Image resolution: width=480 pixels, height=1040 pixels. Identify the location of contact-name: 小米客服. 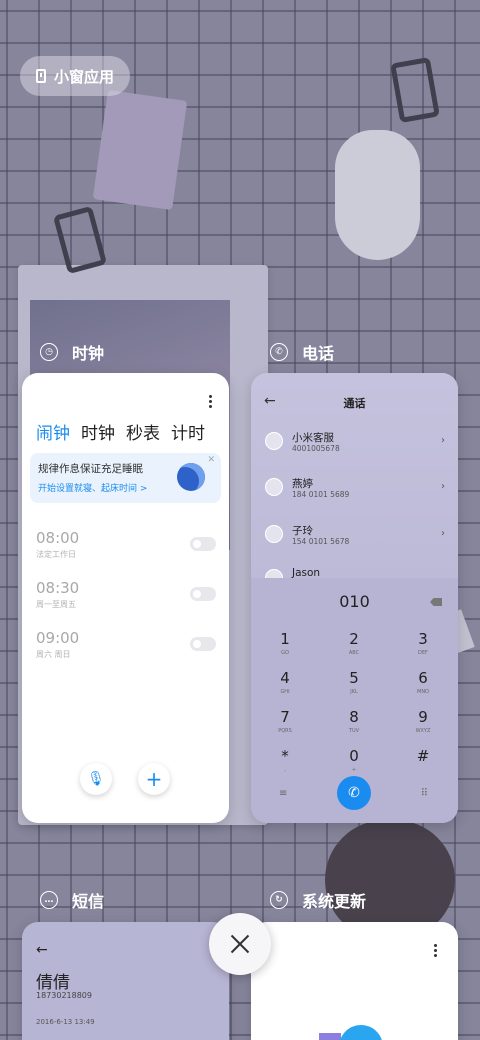
(313, 438).